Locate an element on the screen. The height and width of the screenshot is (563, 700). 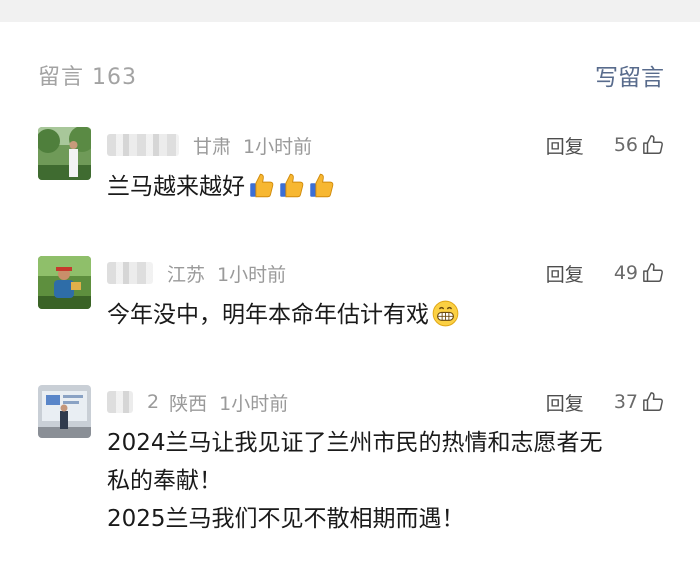
location: 陕西 is located at coordinates (188, 403).